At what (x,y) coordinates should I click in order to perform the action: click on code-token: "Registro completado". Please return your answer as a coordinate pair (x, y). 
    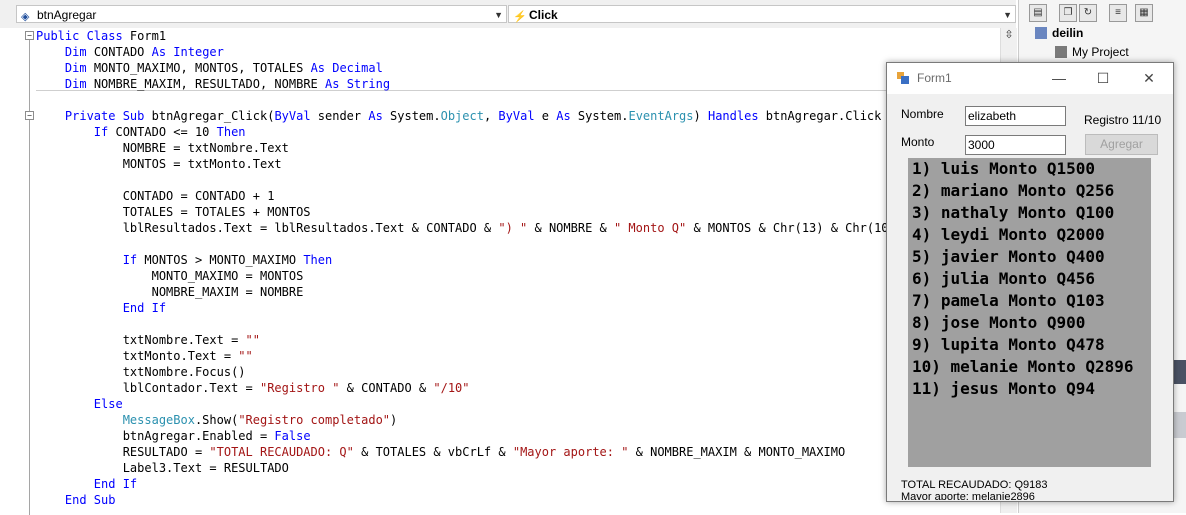
    Looking at the image, I should click on (314, 420).